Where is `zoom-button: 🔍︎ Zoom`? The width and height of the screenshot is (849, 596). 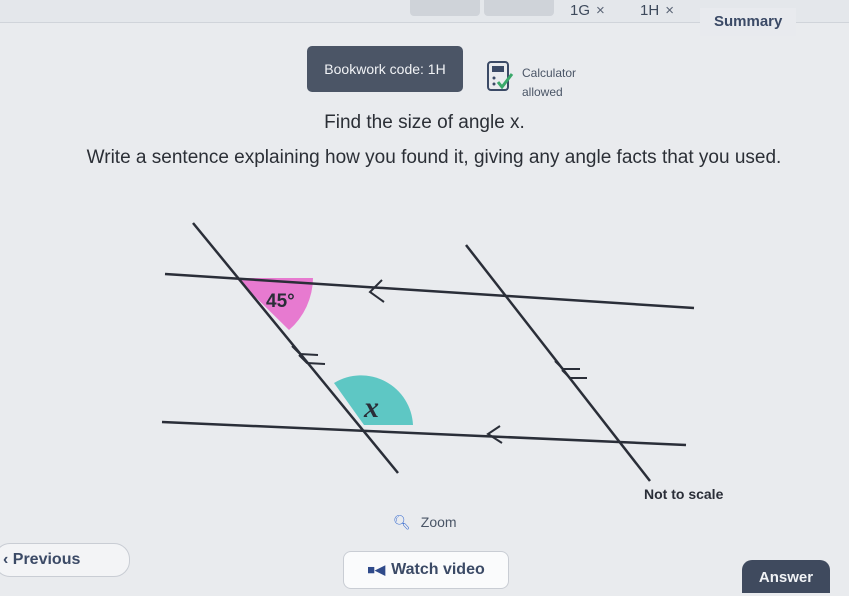
zoom-button: 🔍︎ Zoom is located at coordinates (425, 522).